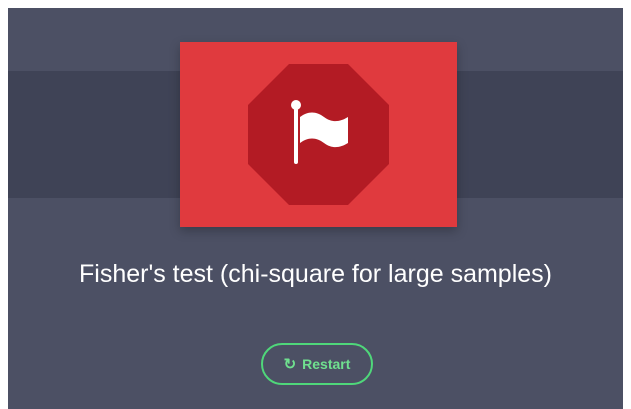 The image size is (631, 409). Describe the element at coordinates (326, 364) in the screenshot. I see `restart-label: Restart` at that location.